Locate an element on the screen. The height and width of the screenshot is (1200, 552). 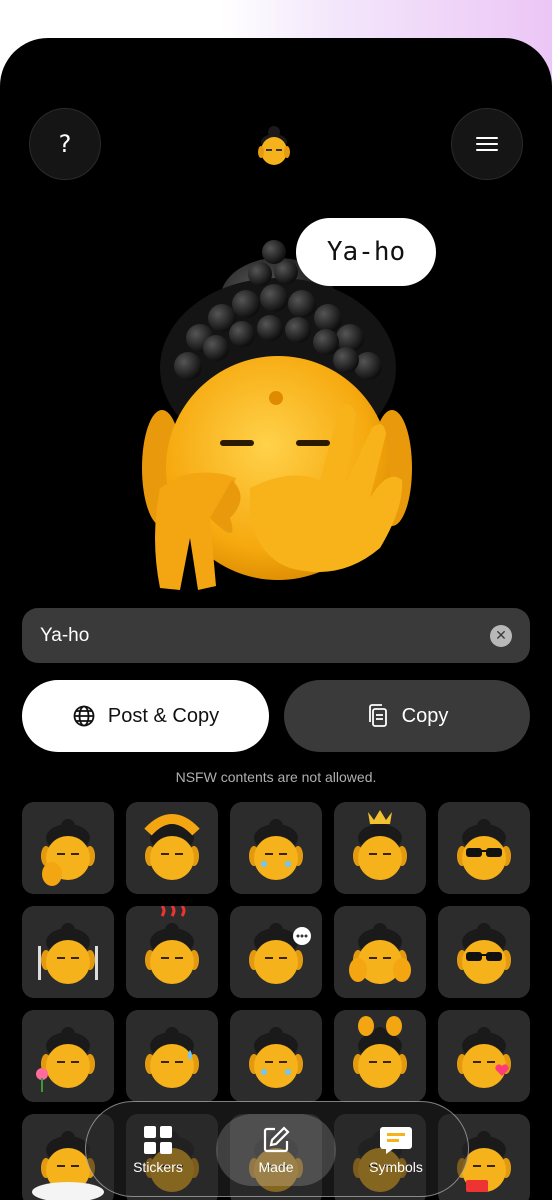
tab-bar: Stickers Made Symbols is located at coordinates (277, 1149).